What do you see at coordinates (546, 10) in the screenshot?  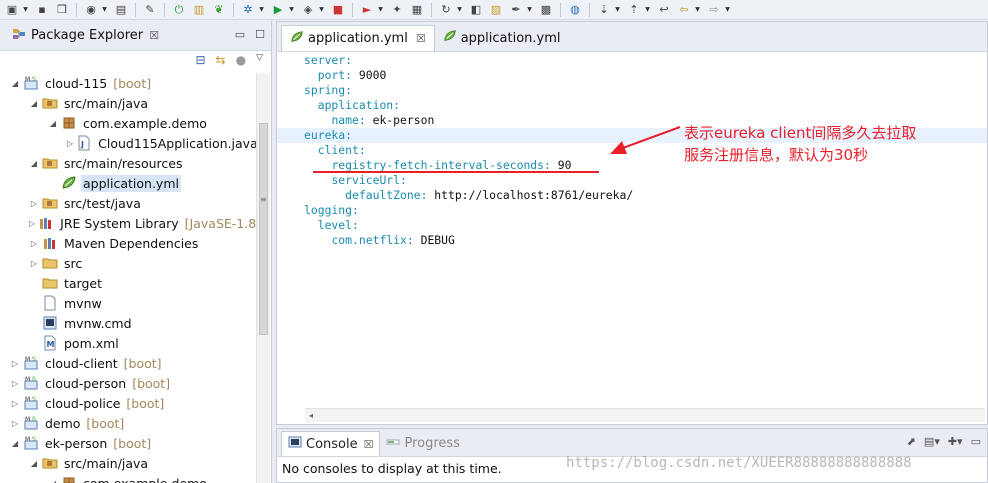 I see `briefcase-icon: ▩` at bounding box center [546, 10].